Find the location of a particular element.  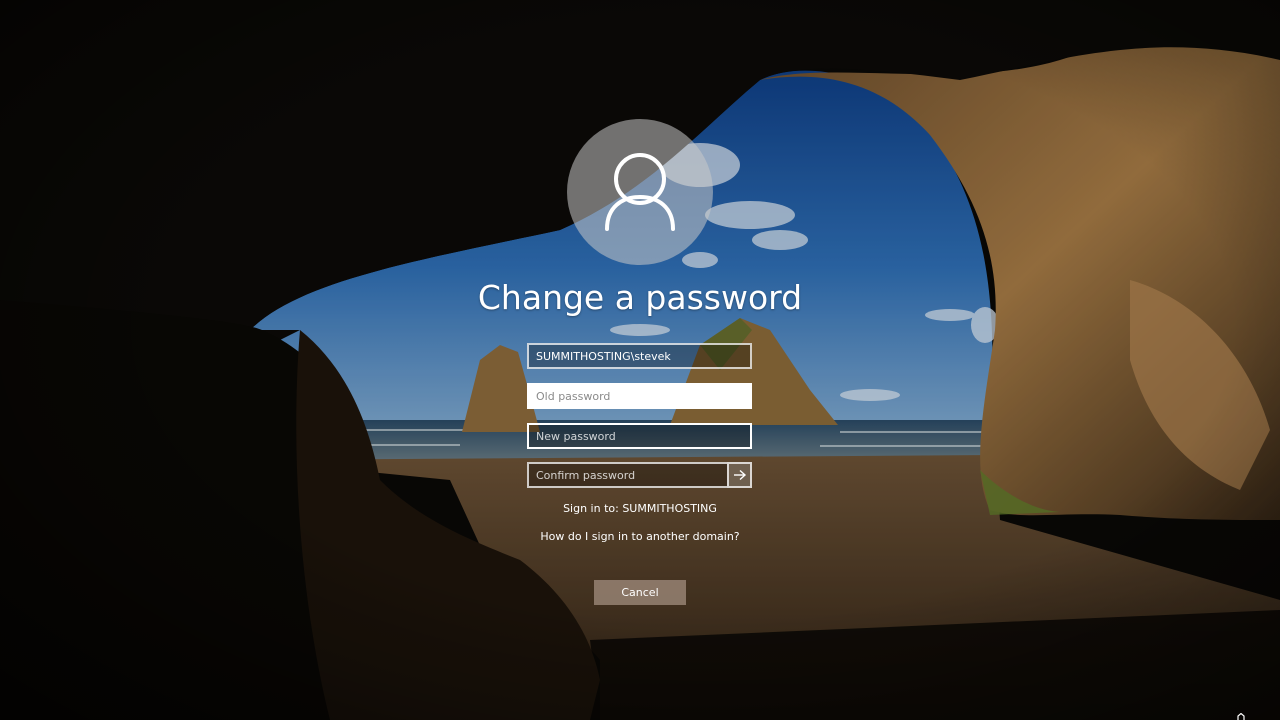

arrow-right-icon is located at coordinates (739, 475).